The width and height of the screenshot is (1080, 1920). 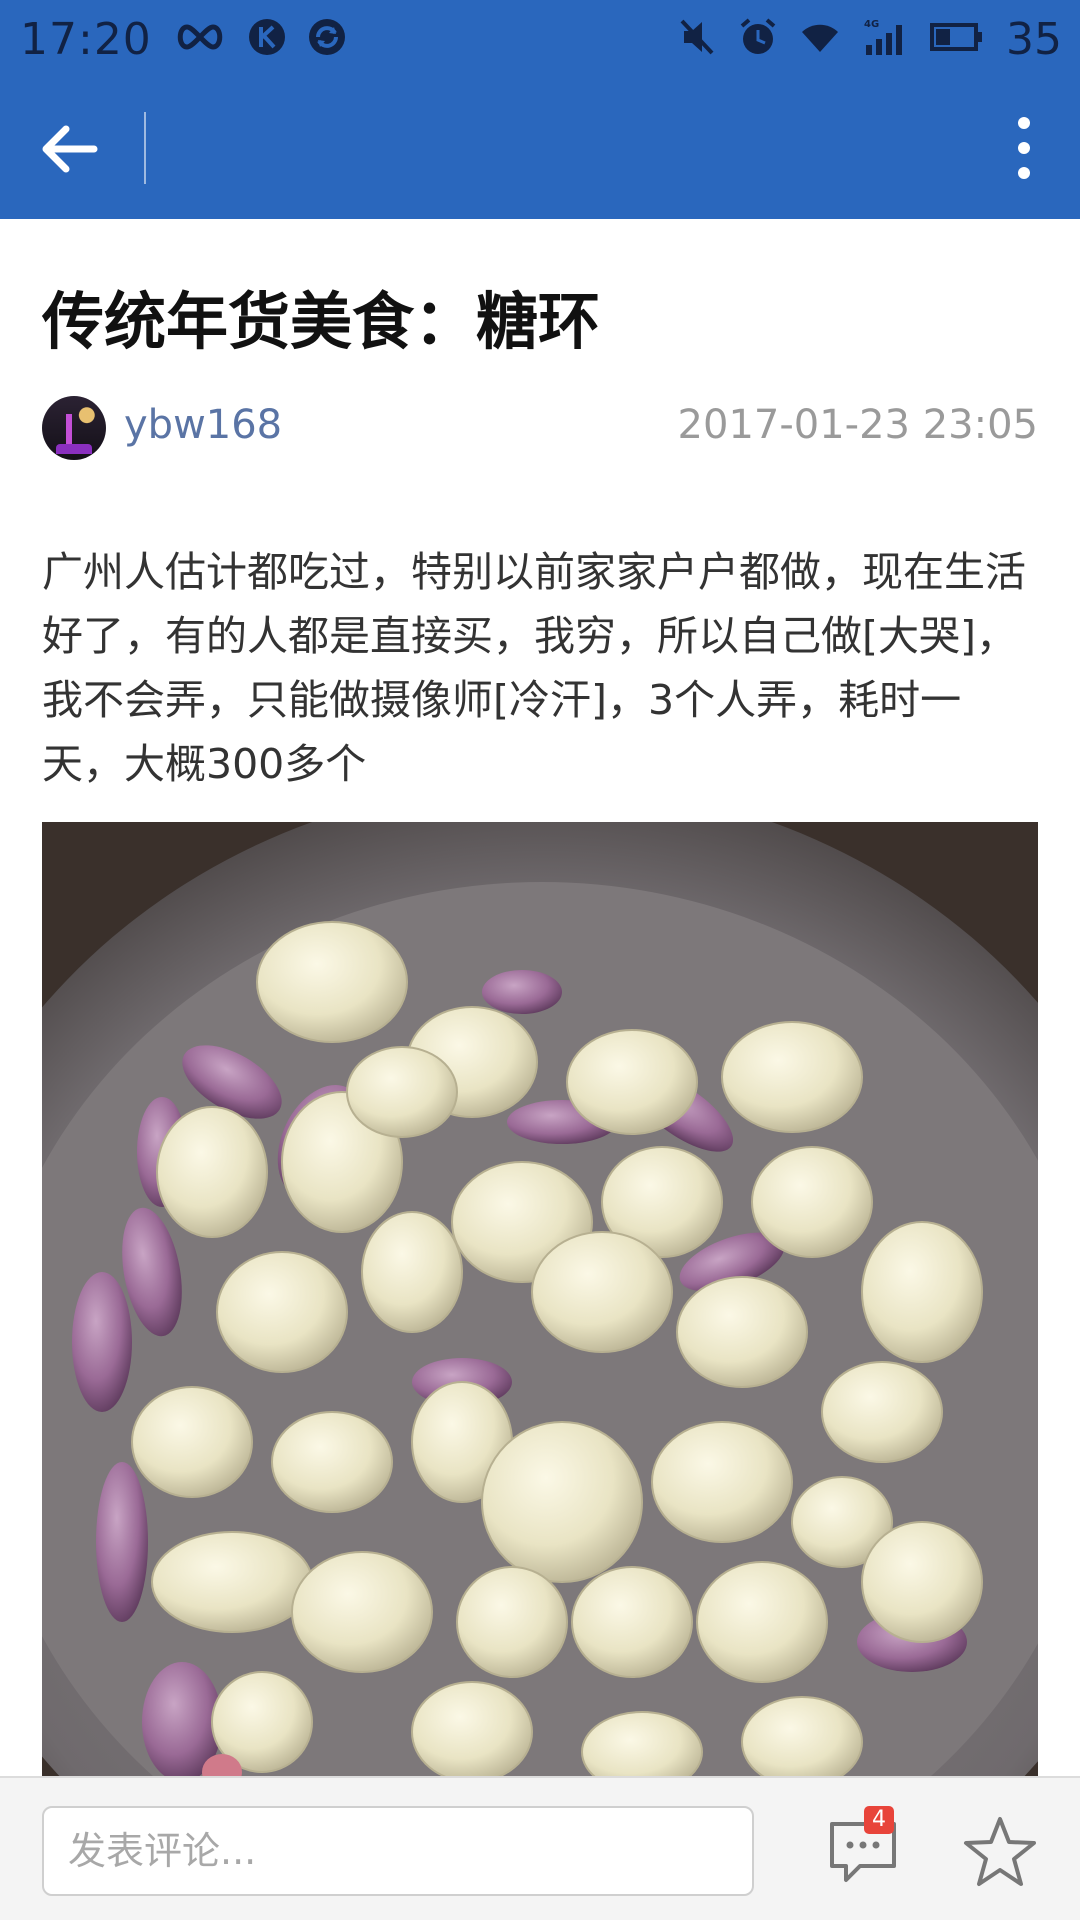 I want to click on author-name: ybw168, so click(x=203, y=425).